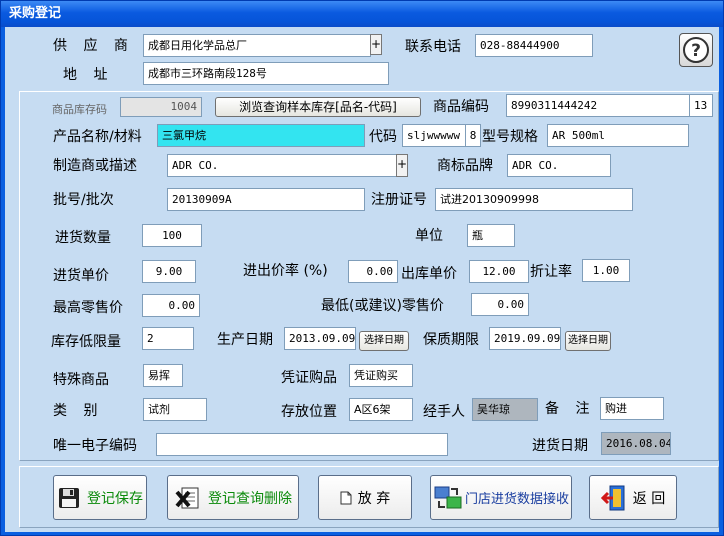  What do you see at coordinates (491, 235) in the screenshot?
I see `unit-input: 瓶` at bounding box center [491, 235].